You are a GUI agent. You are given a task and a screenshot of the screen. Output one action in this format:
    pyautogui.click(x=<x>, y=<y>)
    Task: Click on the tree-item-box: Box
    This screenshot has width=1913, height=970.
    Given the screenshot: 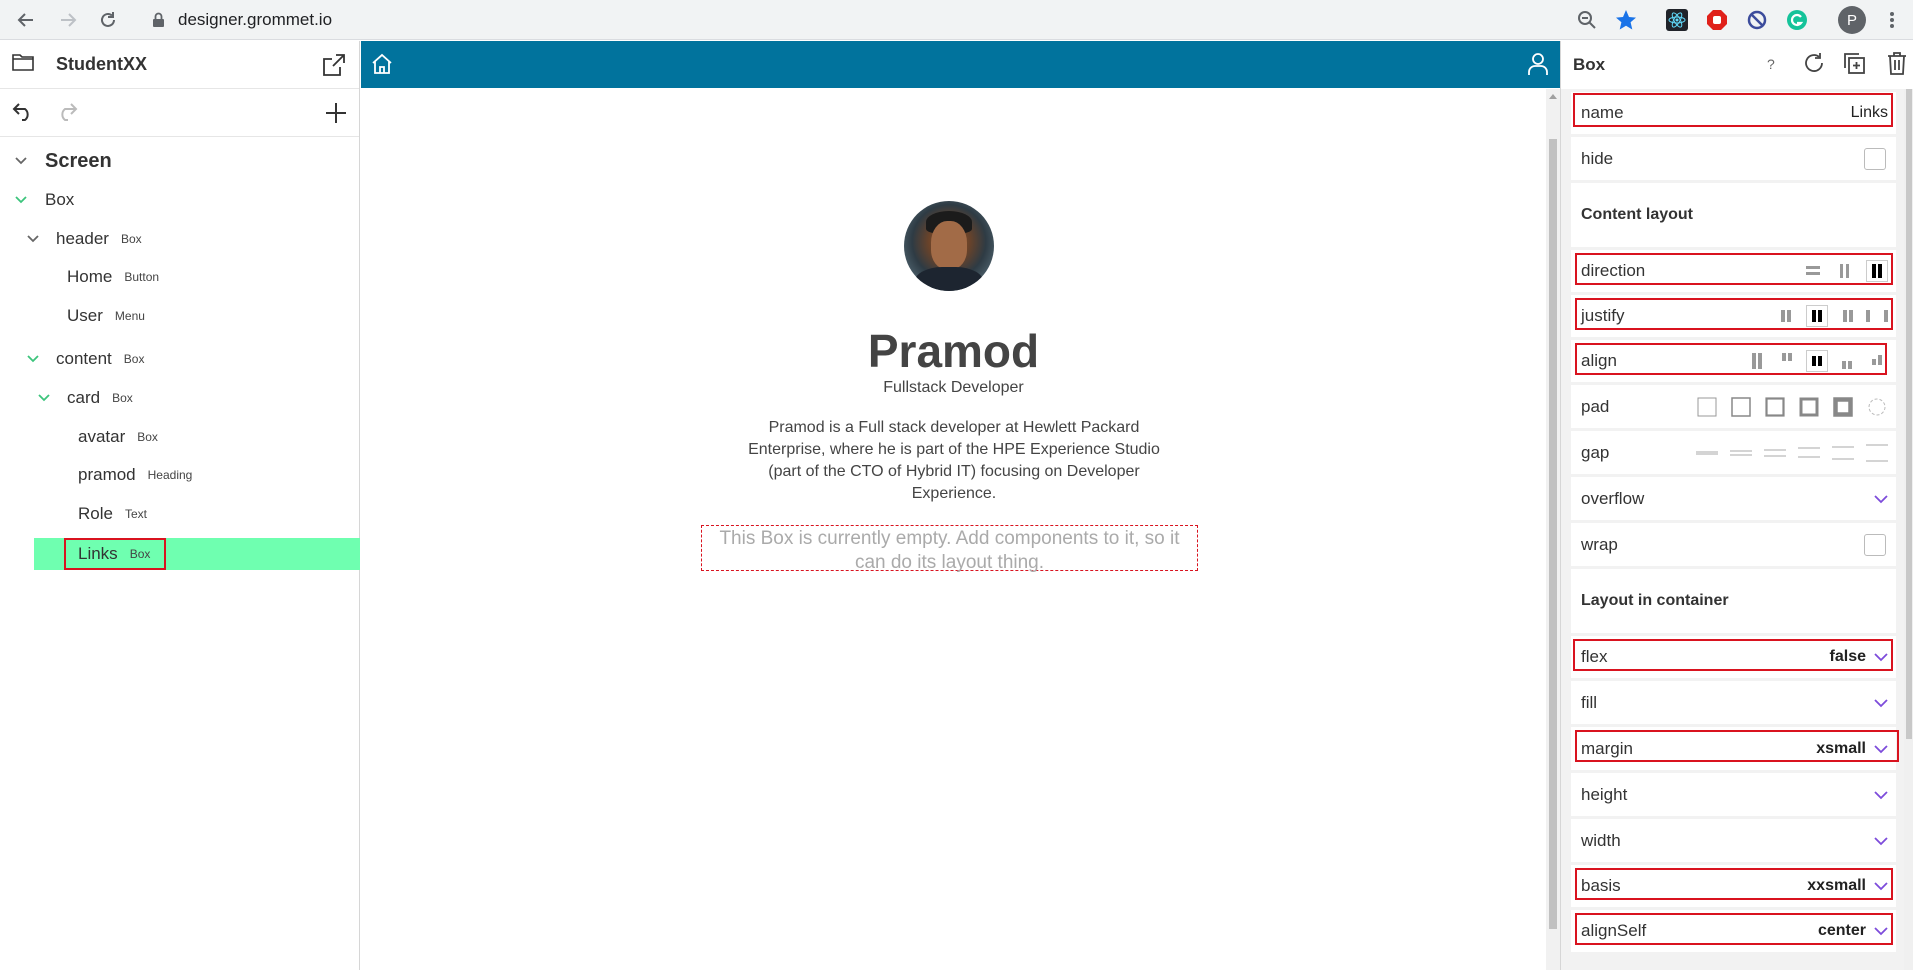 What is the action you would take?
    pyautogui.click(x=180, y=200)
    